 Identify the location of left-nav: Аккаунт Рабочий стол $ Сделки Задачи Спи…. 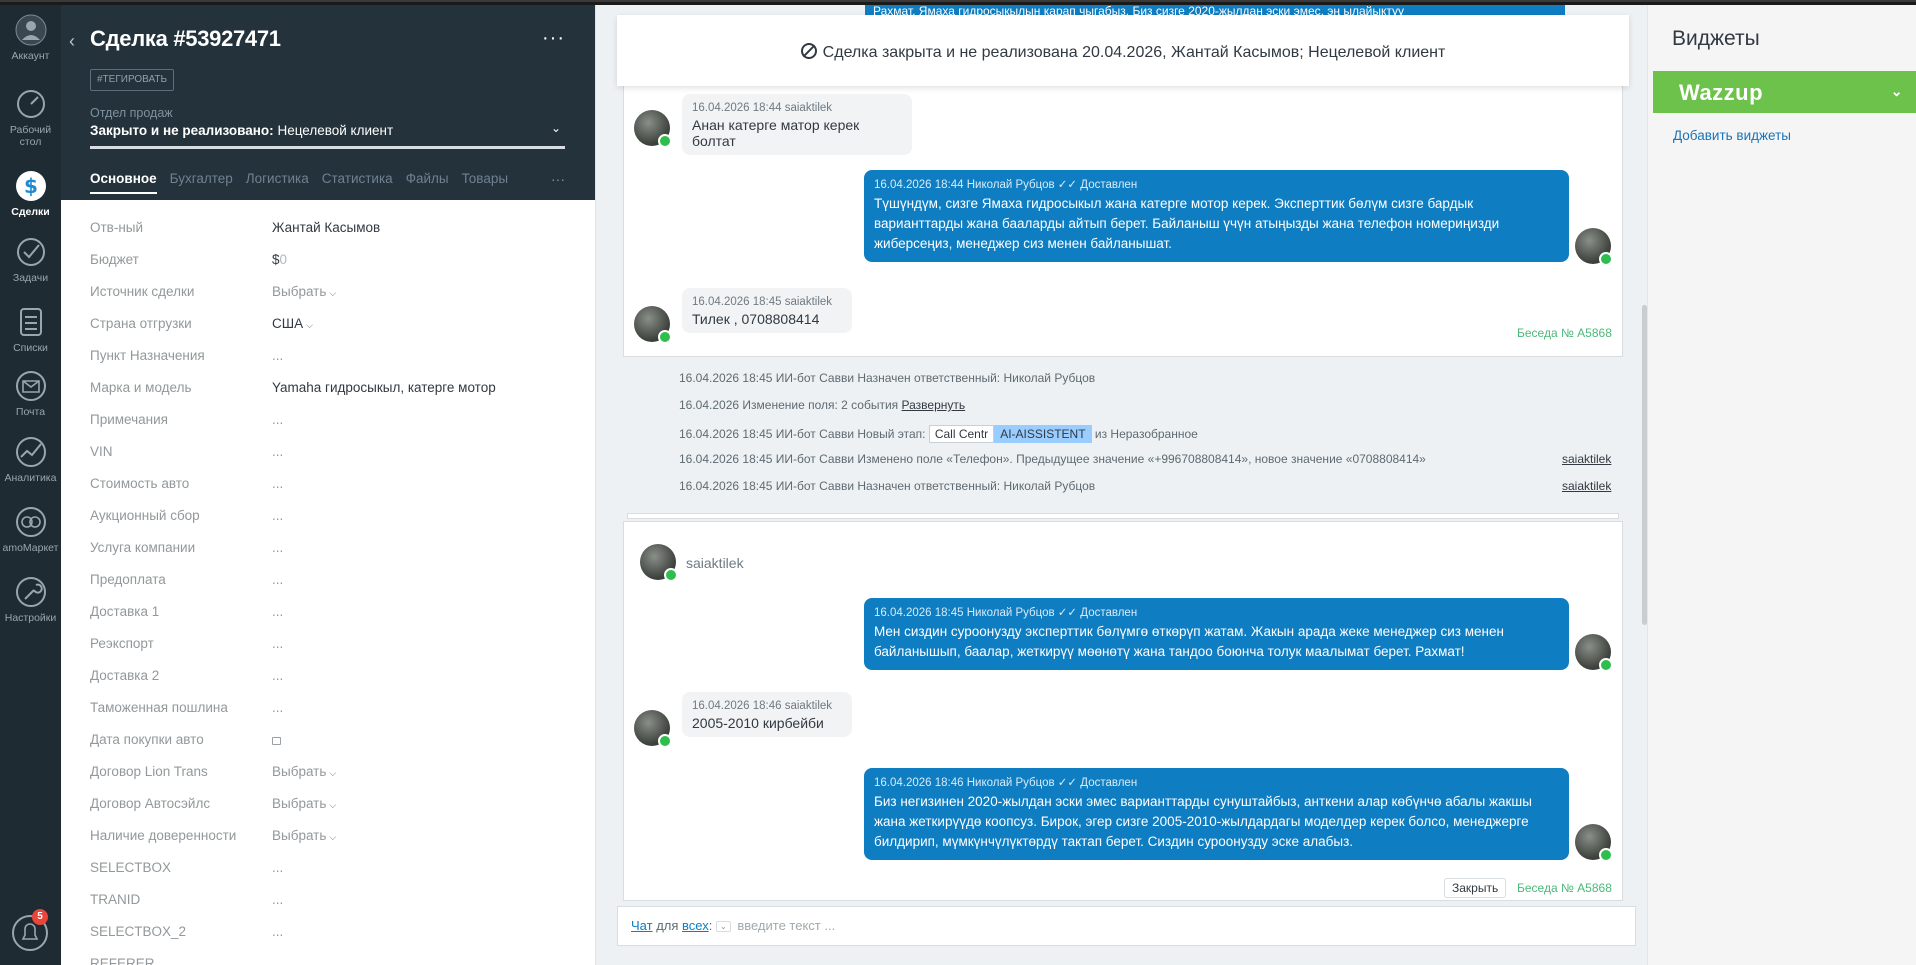
(30, 485).